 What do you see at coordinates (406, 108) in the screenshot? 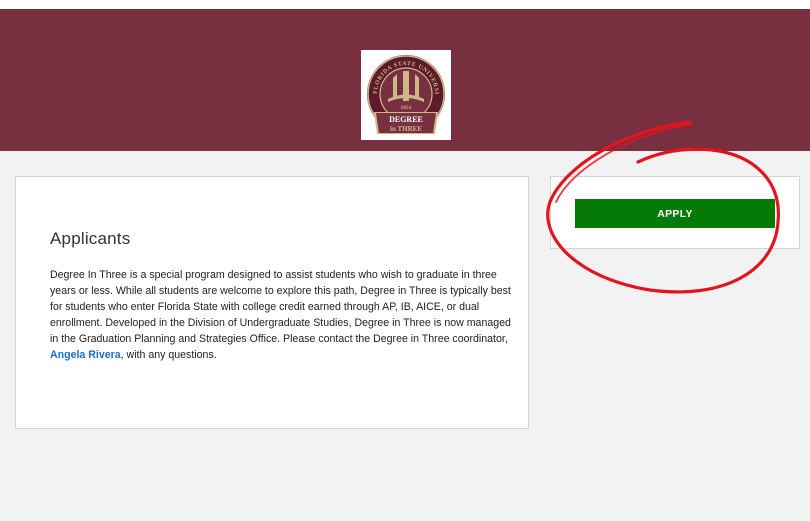
I see `seal-year: 1851` at bounding box center [406, 108].